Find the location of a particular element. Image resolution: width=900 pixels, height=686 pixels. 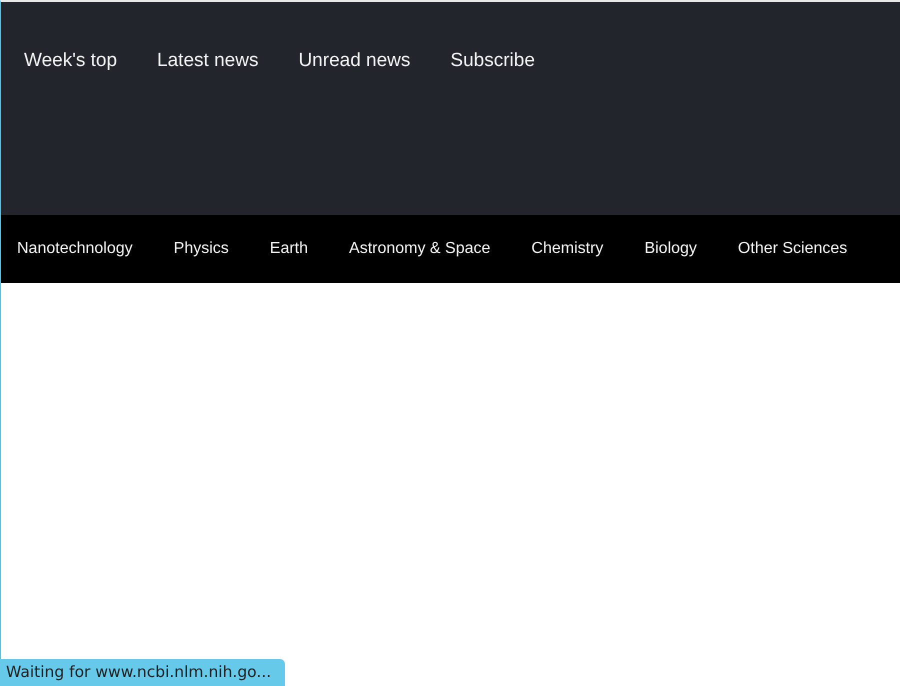

nav-link: Subscribe is located at coordinates (492, 61).